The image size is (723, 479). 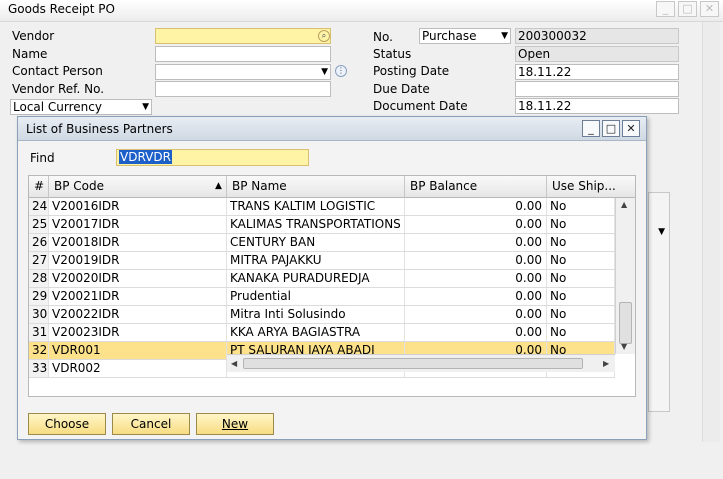 What do you see at coordinates (138, 187) in the screenshot?
I see `column-header-bp-code: BP Code ▲` at bounding box center [138, 187].